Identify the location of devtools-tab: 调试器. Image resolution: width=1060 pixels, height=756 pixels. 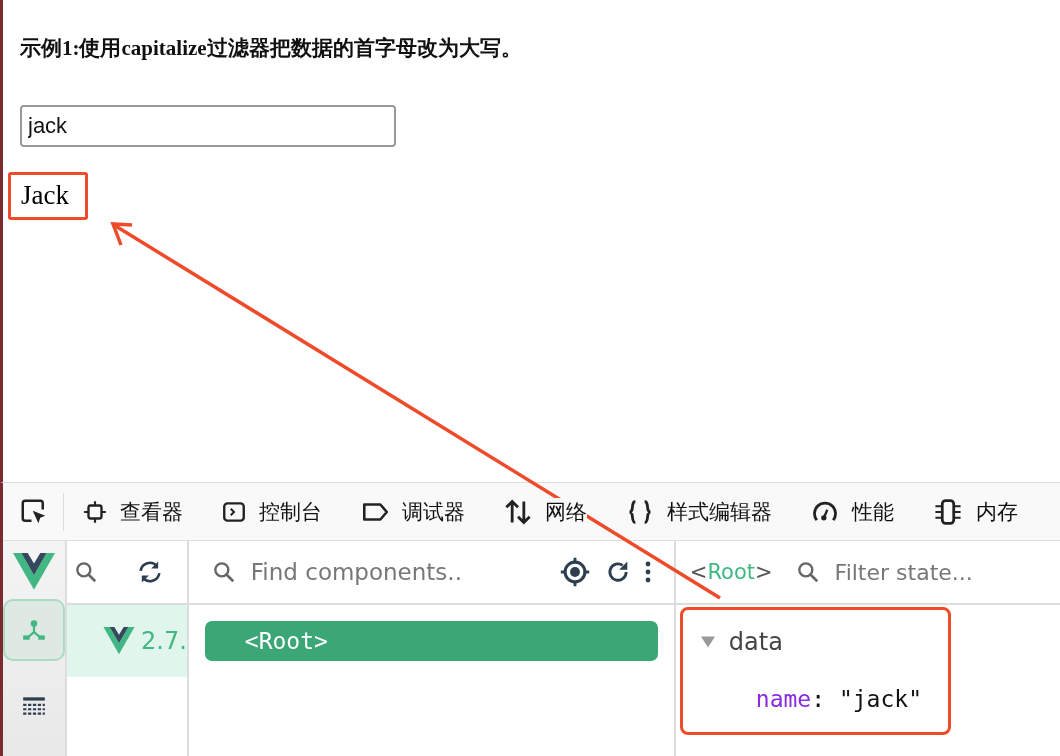
(431, 511).